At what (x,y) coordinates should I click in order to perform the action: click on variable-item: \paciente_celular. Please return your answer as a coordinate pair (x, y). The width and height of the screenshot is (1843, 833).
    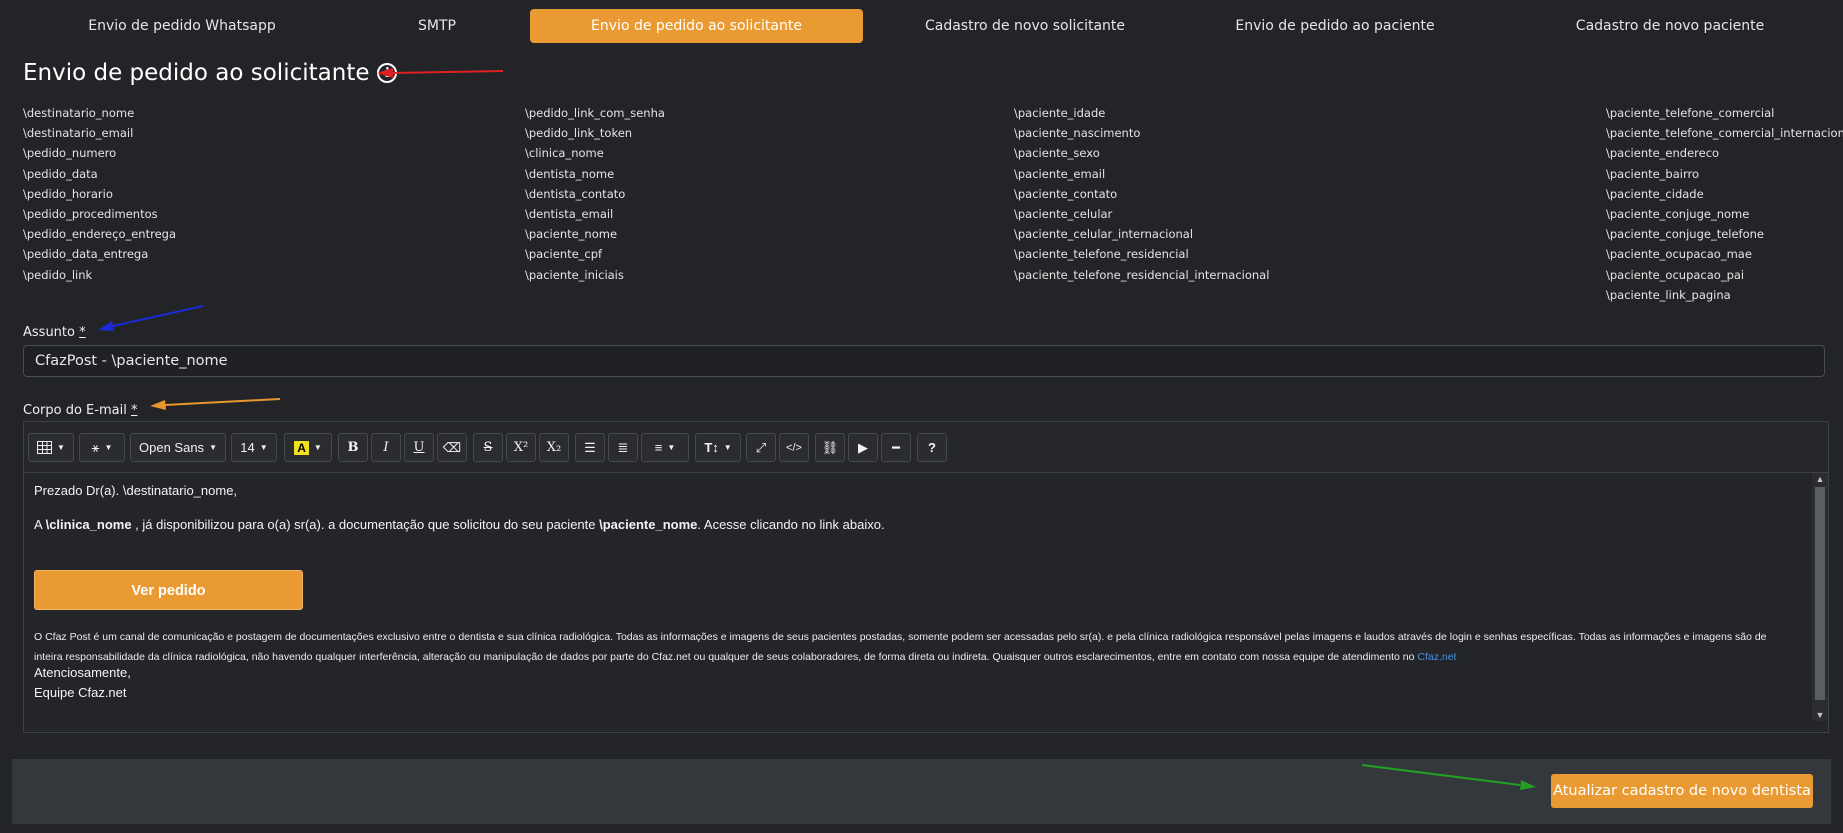
    Looking at the image, I should click on (1063, 213).